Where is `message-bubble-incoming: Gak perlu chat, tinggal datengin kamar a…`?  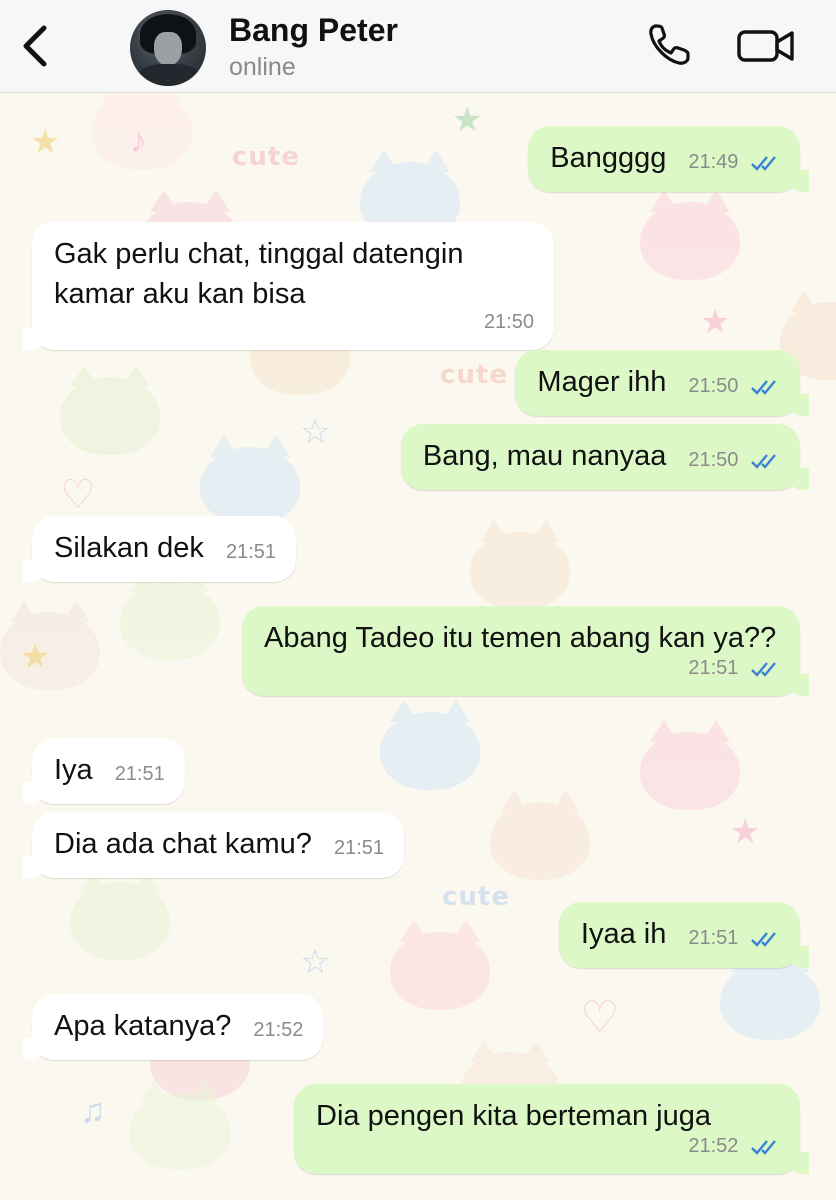
message-bubble-incoming: Gak perlu chat, tinggal datengin kamar a… is located at coordinates (288, 286).